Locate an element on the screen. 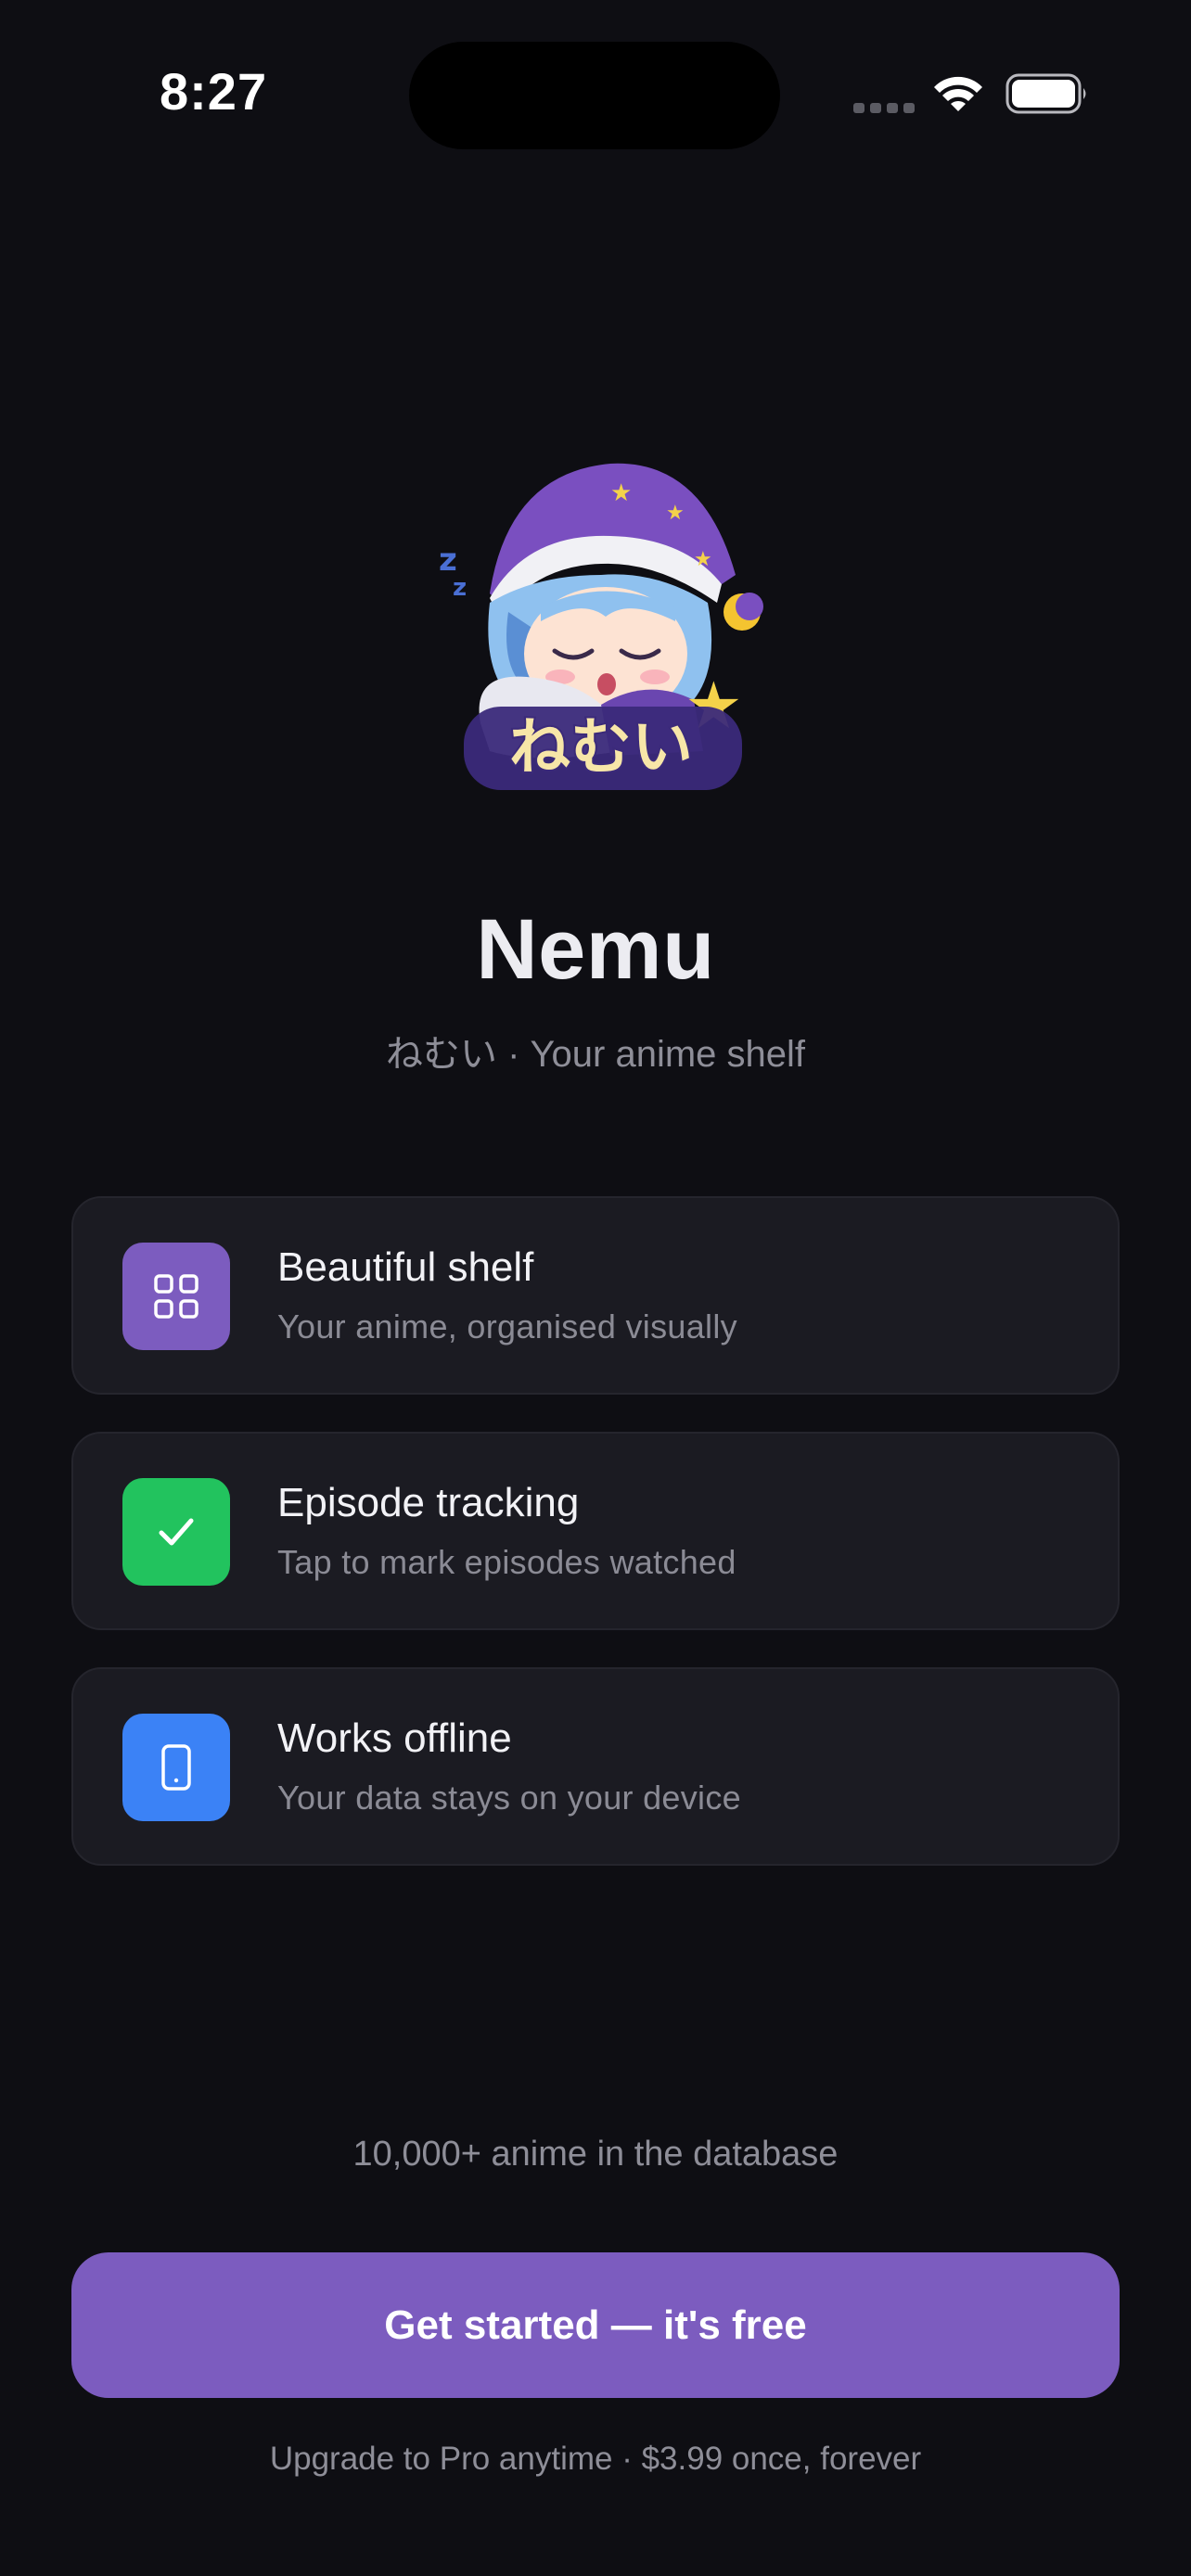  feature-title: Beautiful shelf is located at coordinates (405, 1267).